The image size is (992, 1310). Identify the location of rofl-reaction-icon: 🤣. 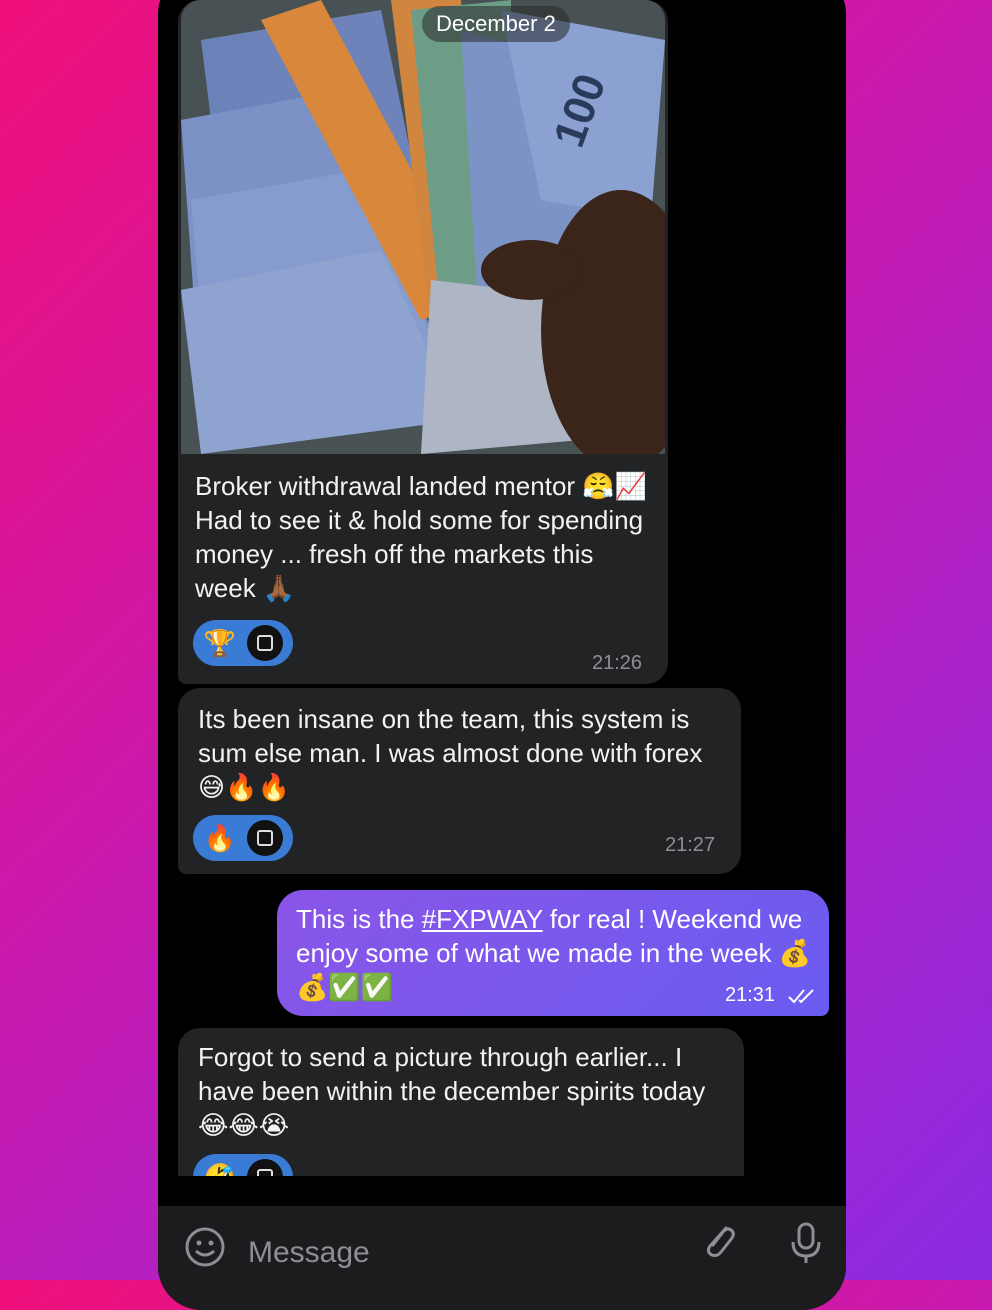
(220, 1169).